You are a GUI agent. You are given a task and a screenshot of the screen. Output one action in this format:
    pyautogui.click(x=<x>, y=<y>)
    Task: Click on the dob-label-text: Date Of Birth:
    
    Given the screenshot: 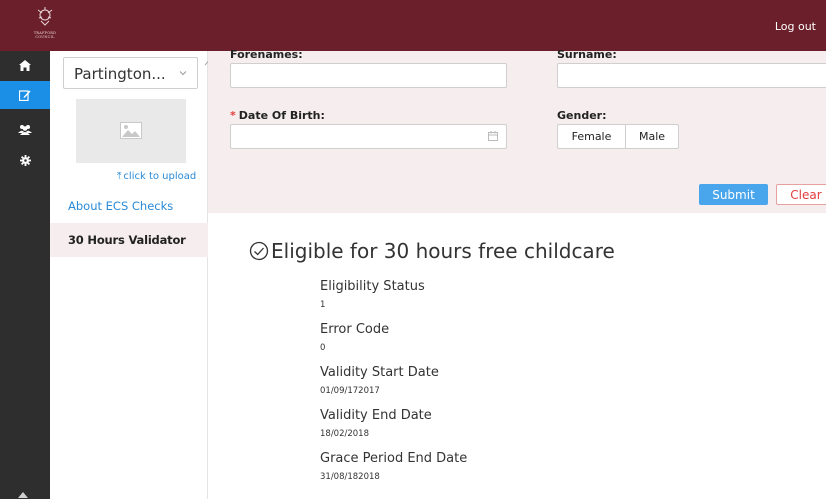 What is the action you would take?
    pyautogui.click(x=281, y=115)
    